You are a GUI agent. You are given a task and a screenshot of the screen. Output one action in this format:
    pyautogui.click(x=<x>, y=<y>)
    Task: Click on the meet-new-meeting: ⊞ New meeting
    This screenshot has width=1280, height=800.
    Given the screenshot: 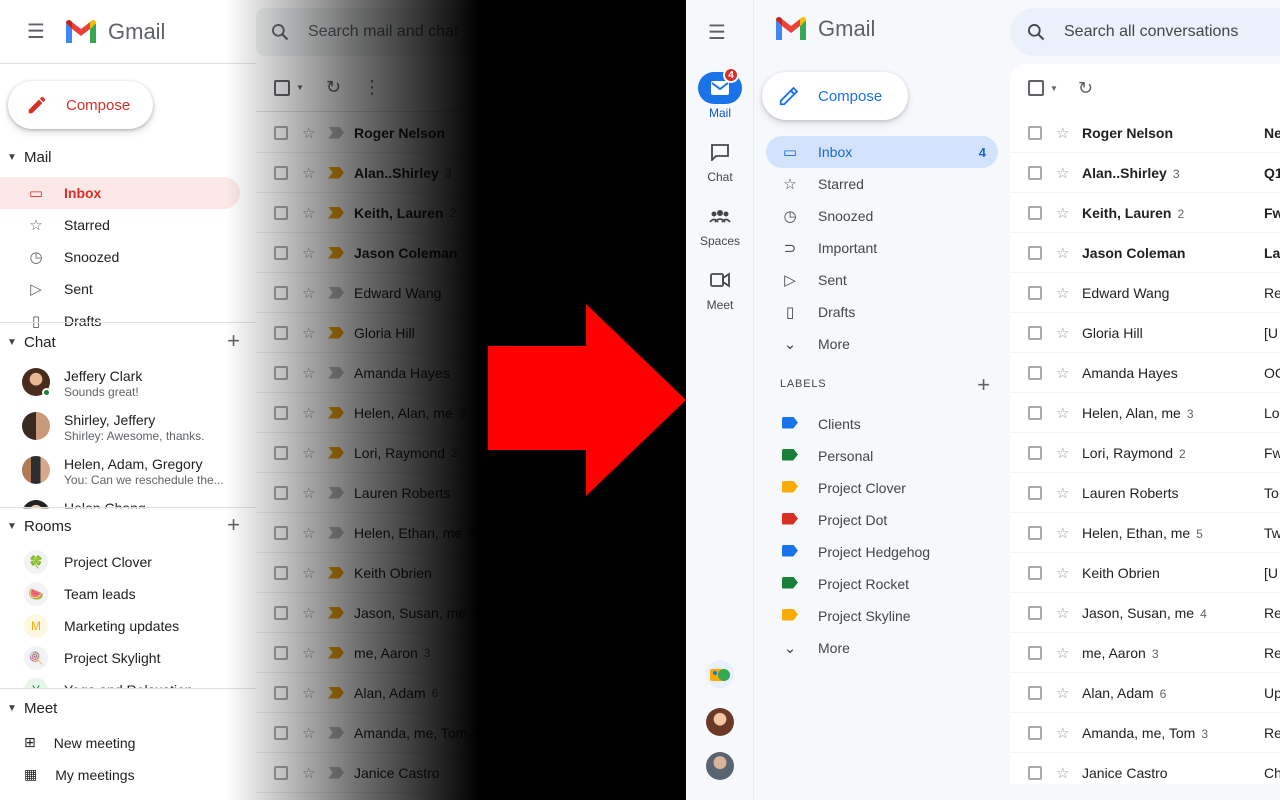 What is the action you would take?
    pyautogui.click(x=79, y=742)
    